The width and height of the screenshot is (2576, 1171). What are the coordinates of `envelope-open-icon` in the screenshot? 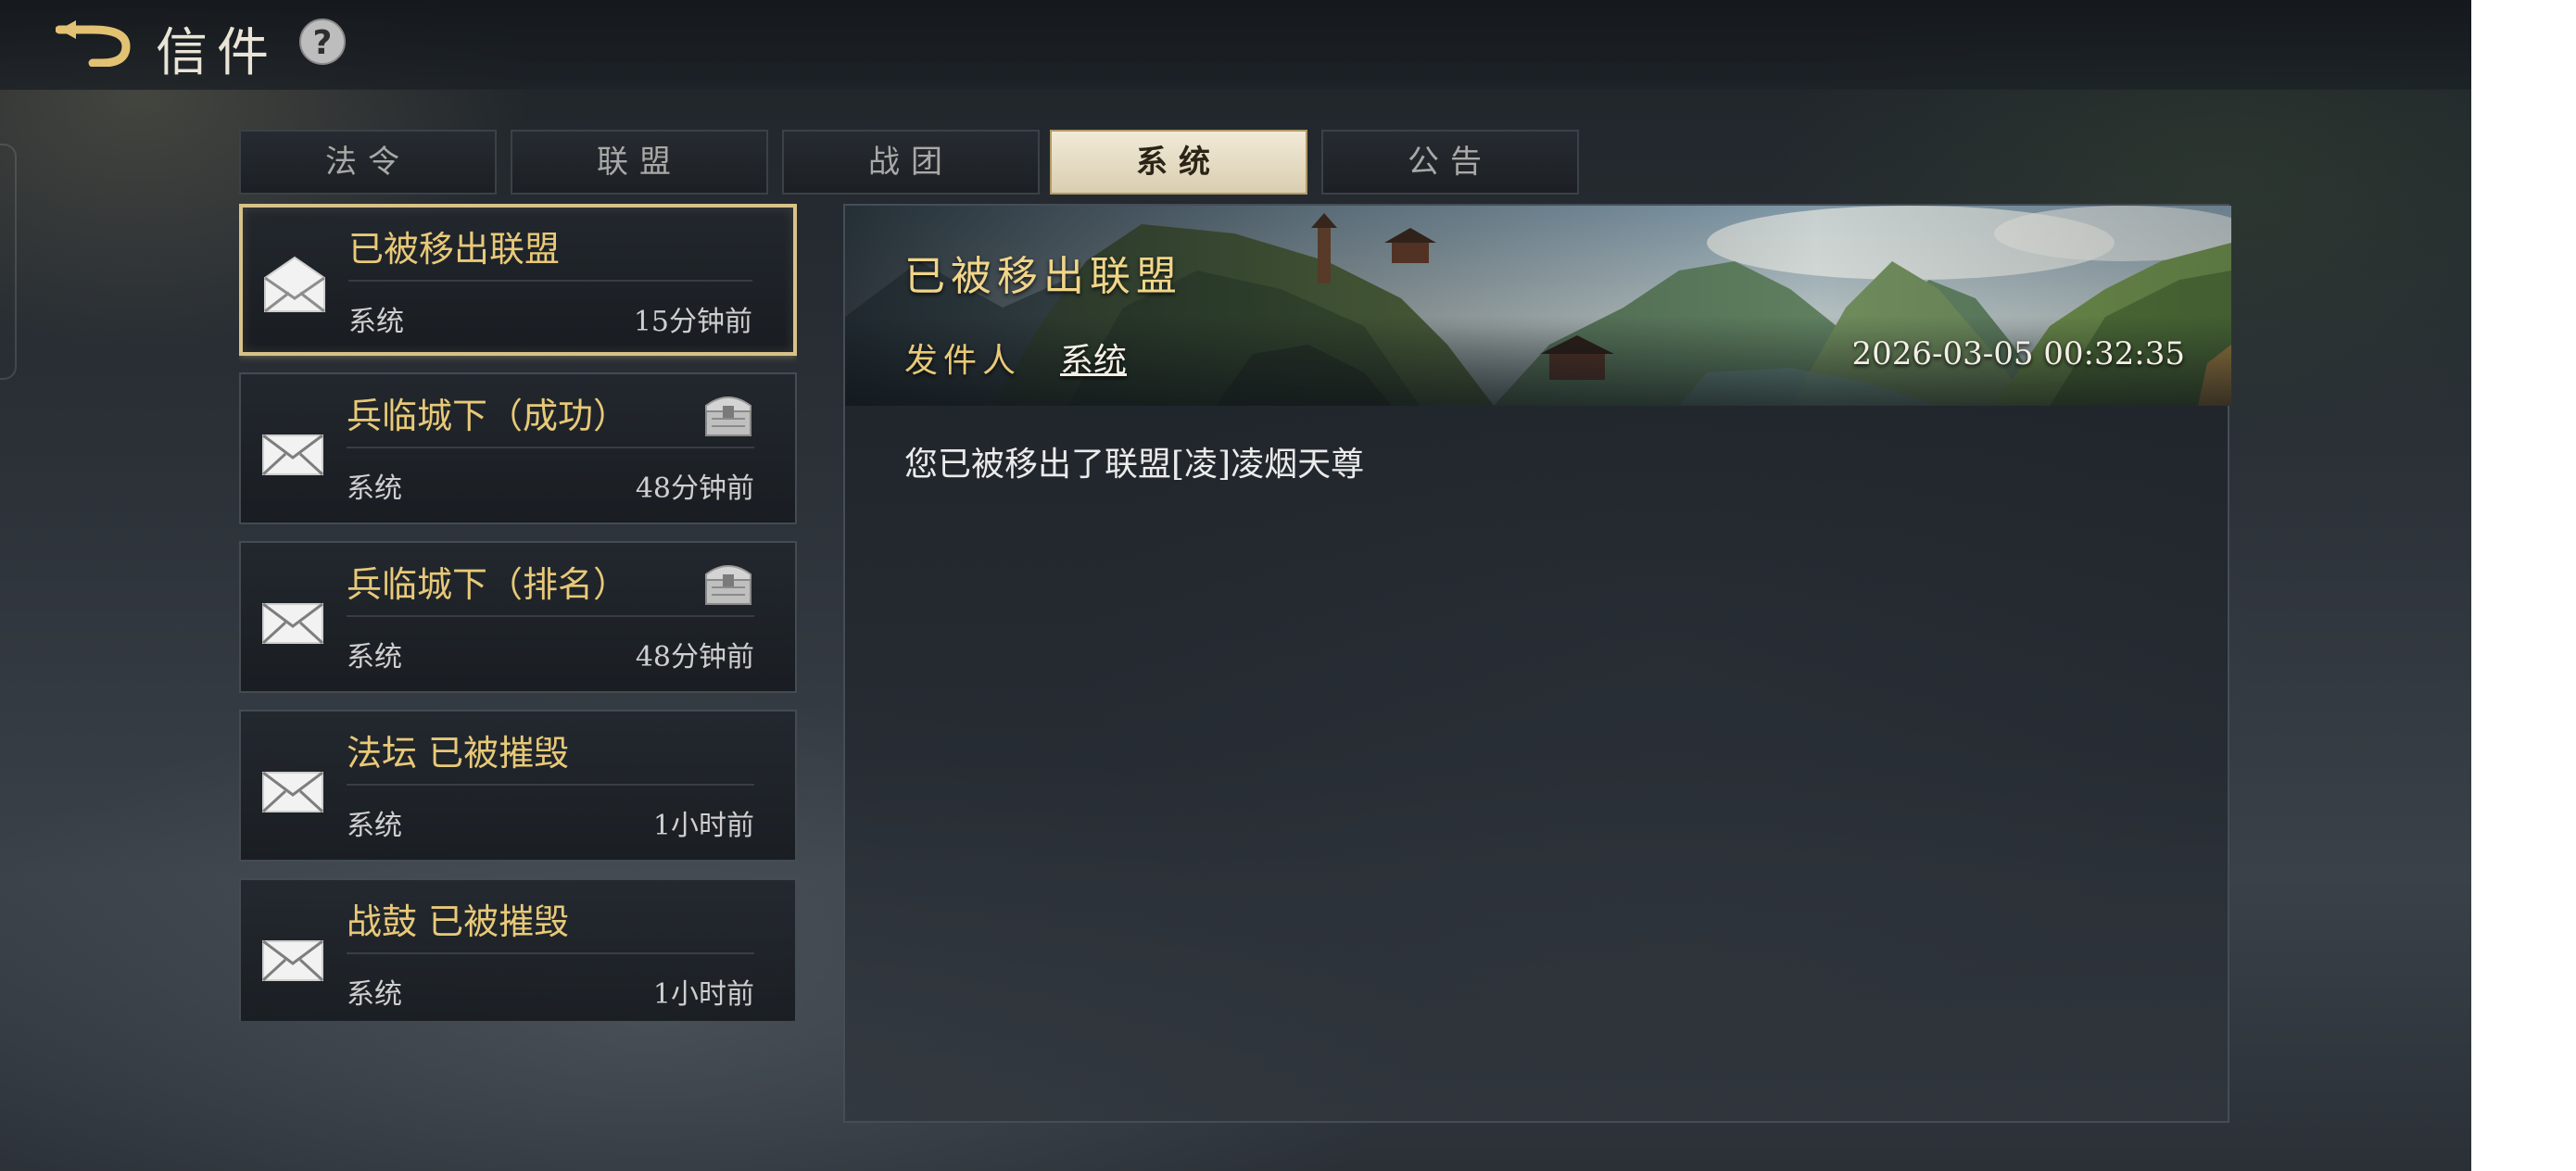 It's located at (294, 284).